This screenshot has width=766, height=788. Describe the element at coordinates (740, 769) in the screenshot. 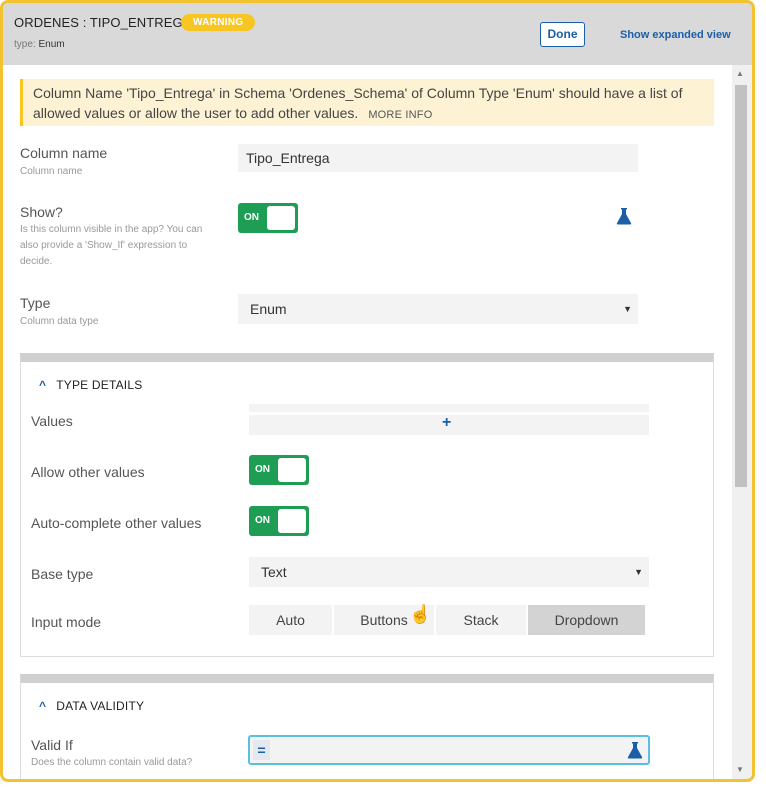

I see `scroll-down-icon: ▼` at that location.